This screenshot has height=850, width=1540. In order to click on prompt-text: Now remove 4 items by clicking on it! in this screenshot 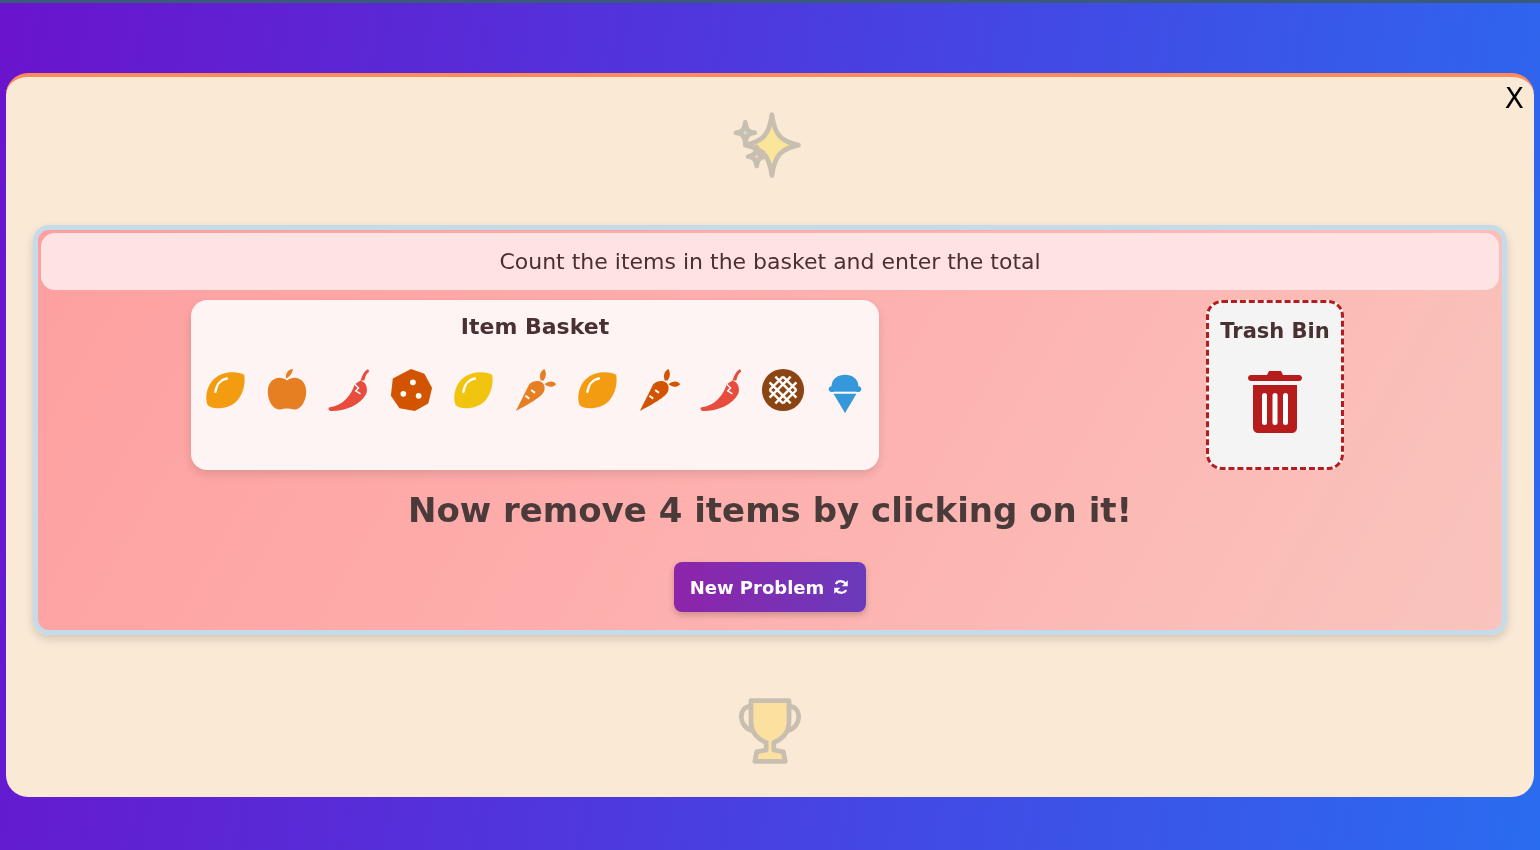, I will do `click(770, 510)`.